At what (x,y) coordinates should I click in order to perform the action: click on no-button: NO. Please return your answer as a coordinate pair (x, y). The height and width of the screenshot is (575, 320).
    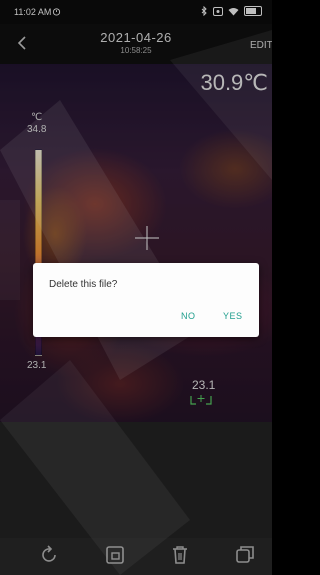
    Looking at the image, I should click on (188, 316).